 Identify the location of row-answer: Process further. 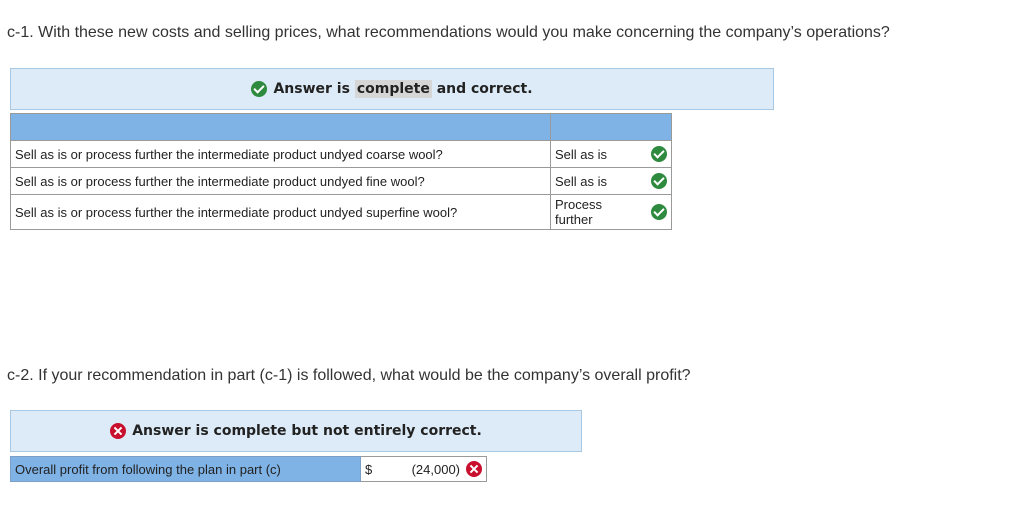
(578, 212).